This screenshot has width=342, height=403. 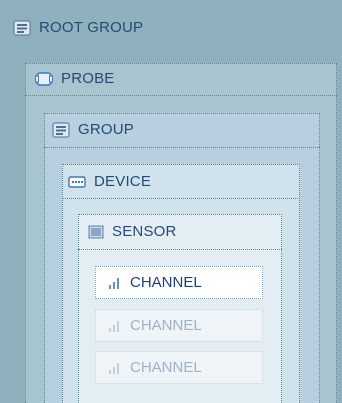 I want to click on group-header: GROUP, so click(x=93, y=129).